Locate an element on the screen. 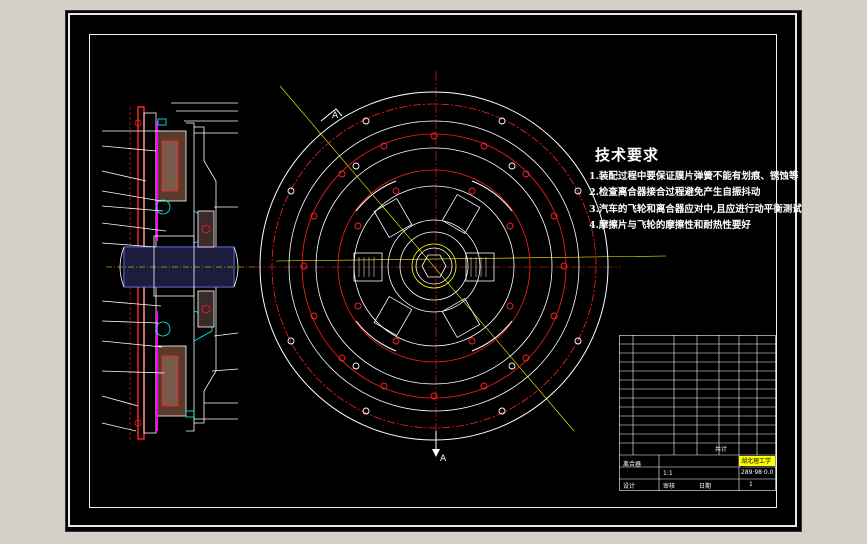 The height and width of the screenshot is (544, 867). title-block-drawing-name: 离合器 is located at coordinates (632, 464).